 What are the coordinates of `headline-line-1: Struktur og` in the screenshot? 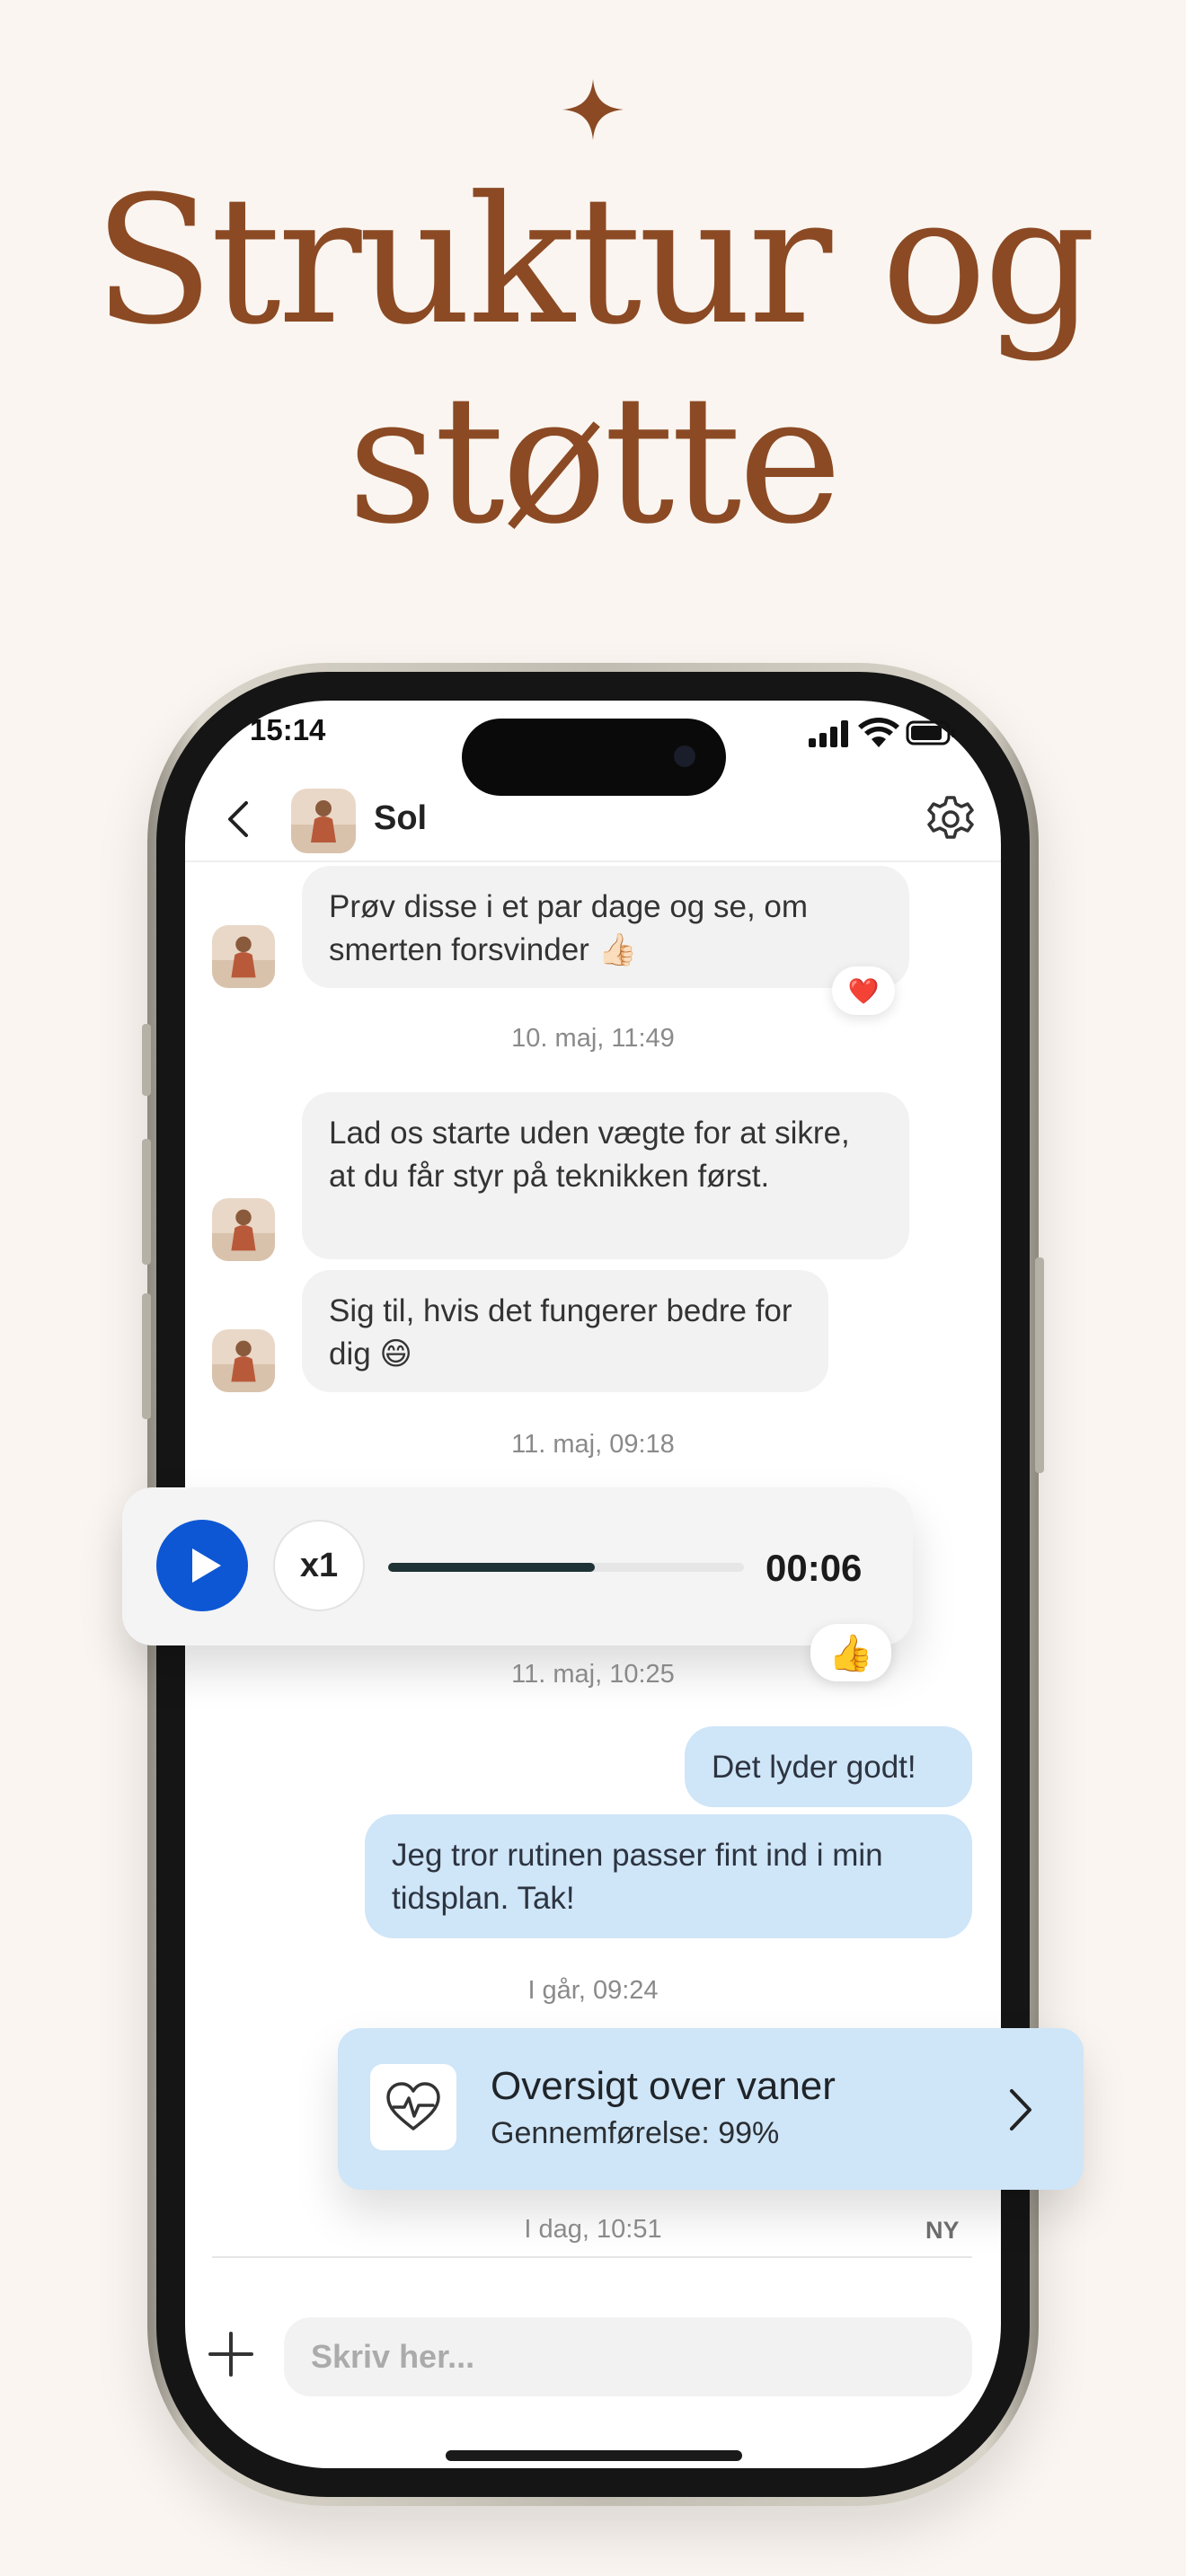 It's located at (594, 261).